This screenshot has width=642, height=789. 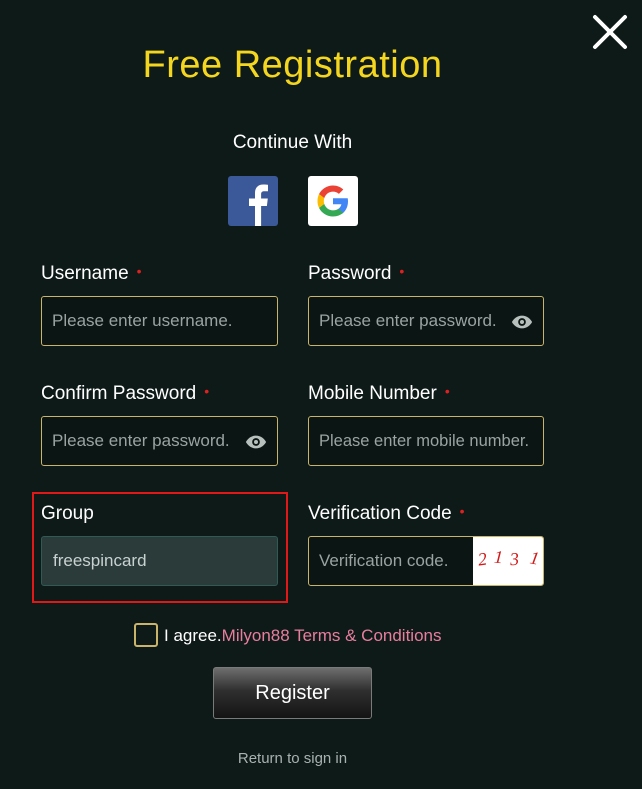 I want to click on google-login-button, so click(x=333, y=201).